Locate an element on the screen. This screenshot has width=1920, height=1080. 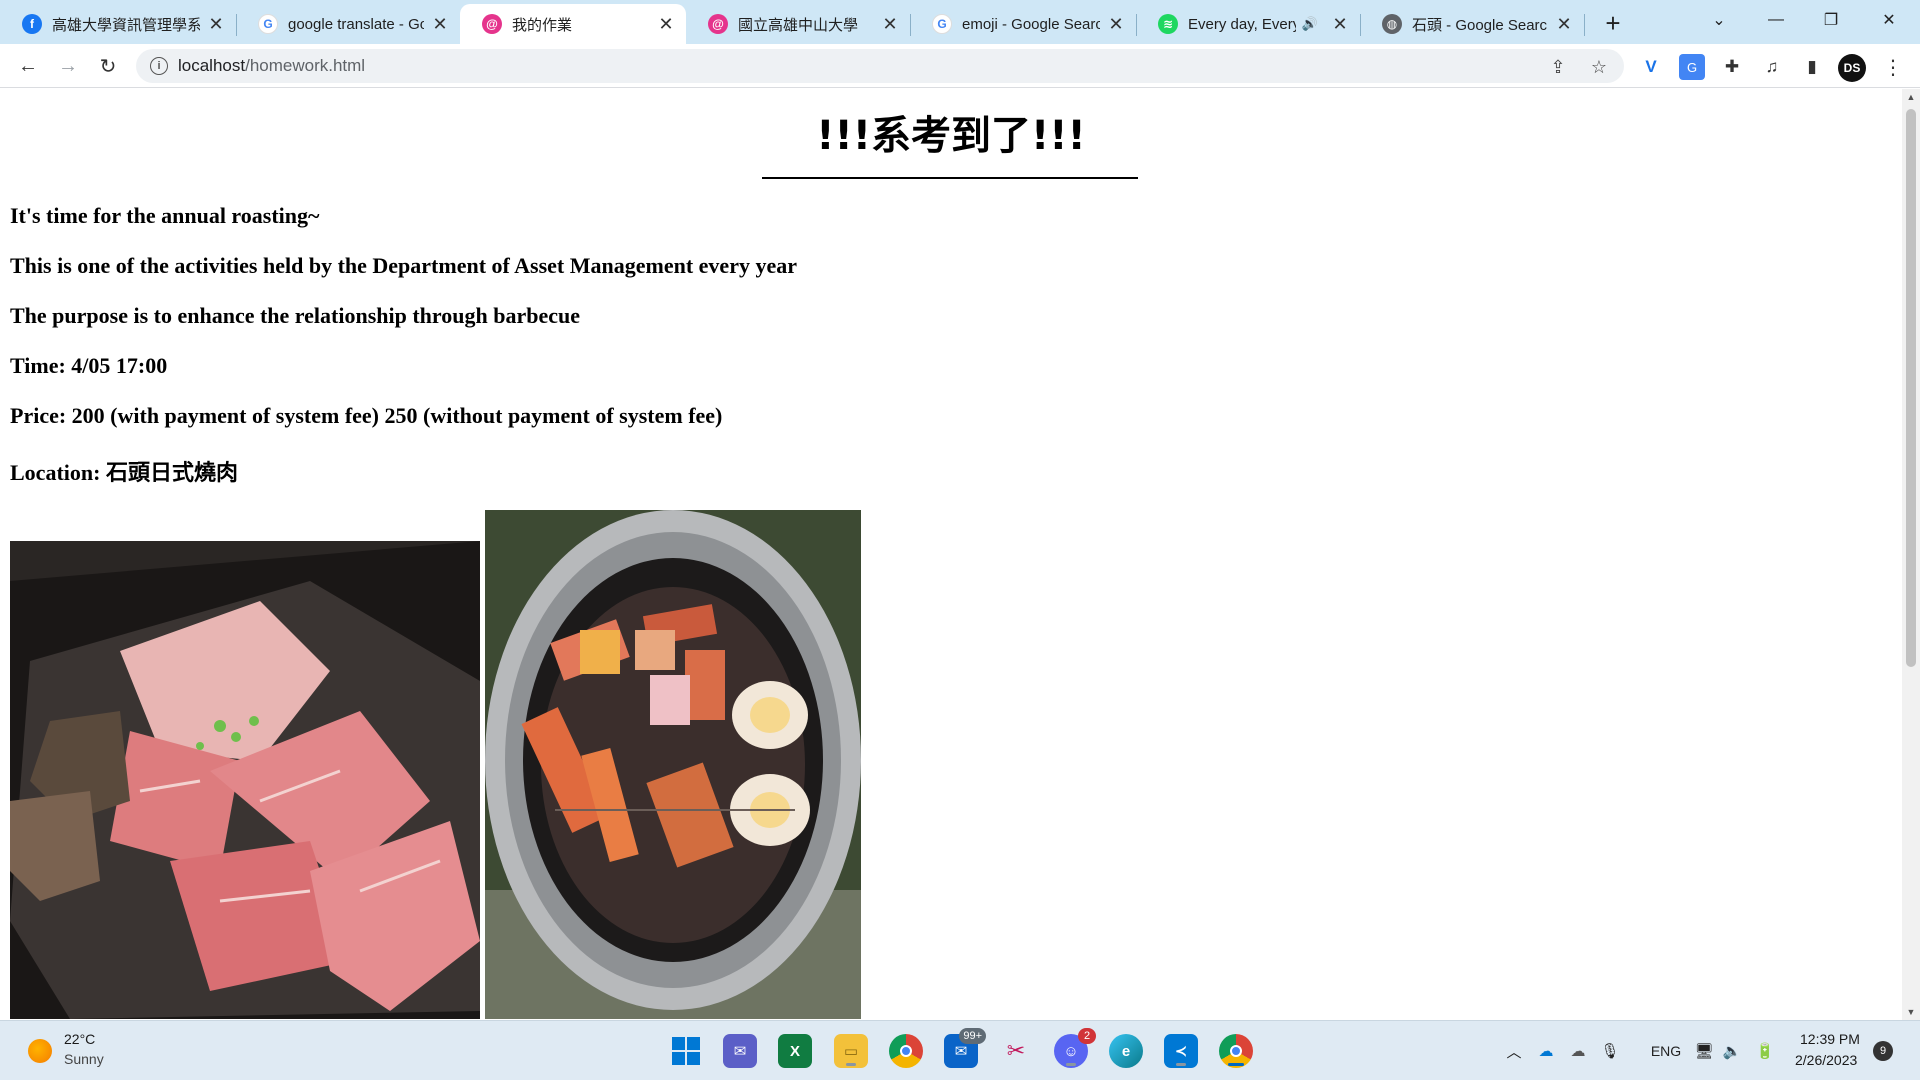
intro-paragraph: It's time for the annual roasting~ is located at coordinates (165, 215).